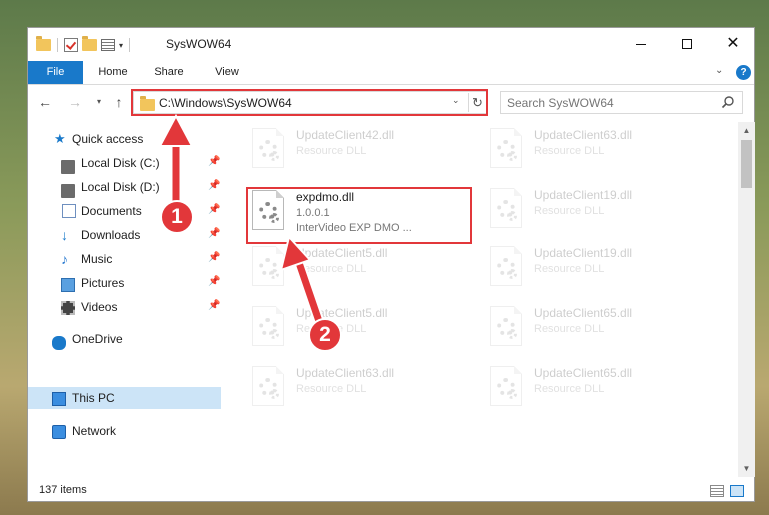  I want to click on step-badge-2: 2, so click(325, 335).